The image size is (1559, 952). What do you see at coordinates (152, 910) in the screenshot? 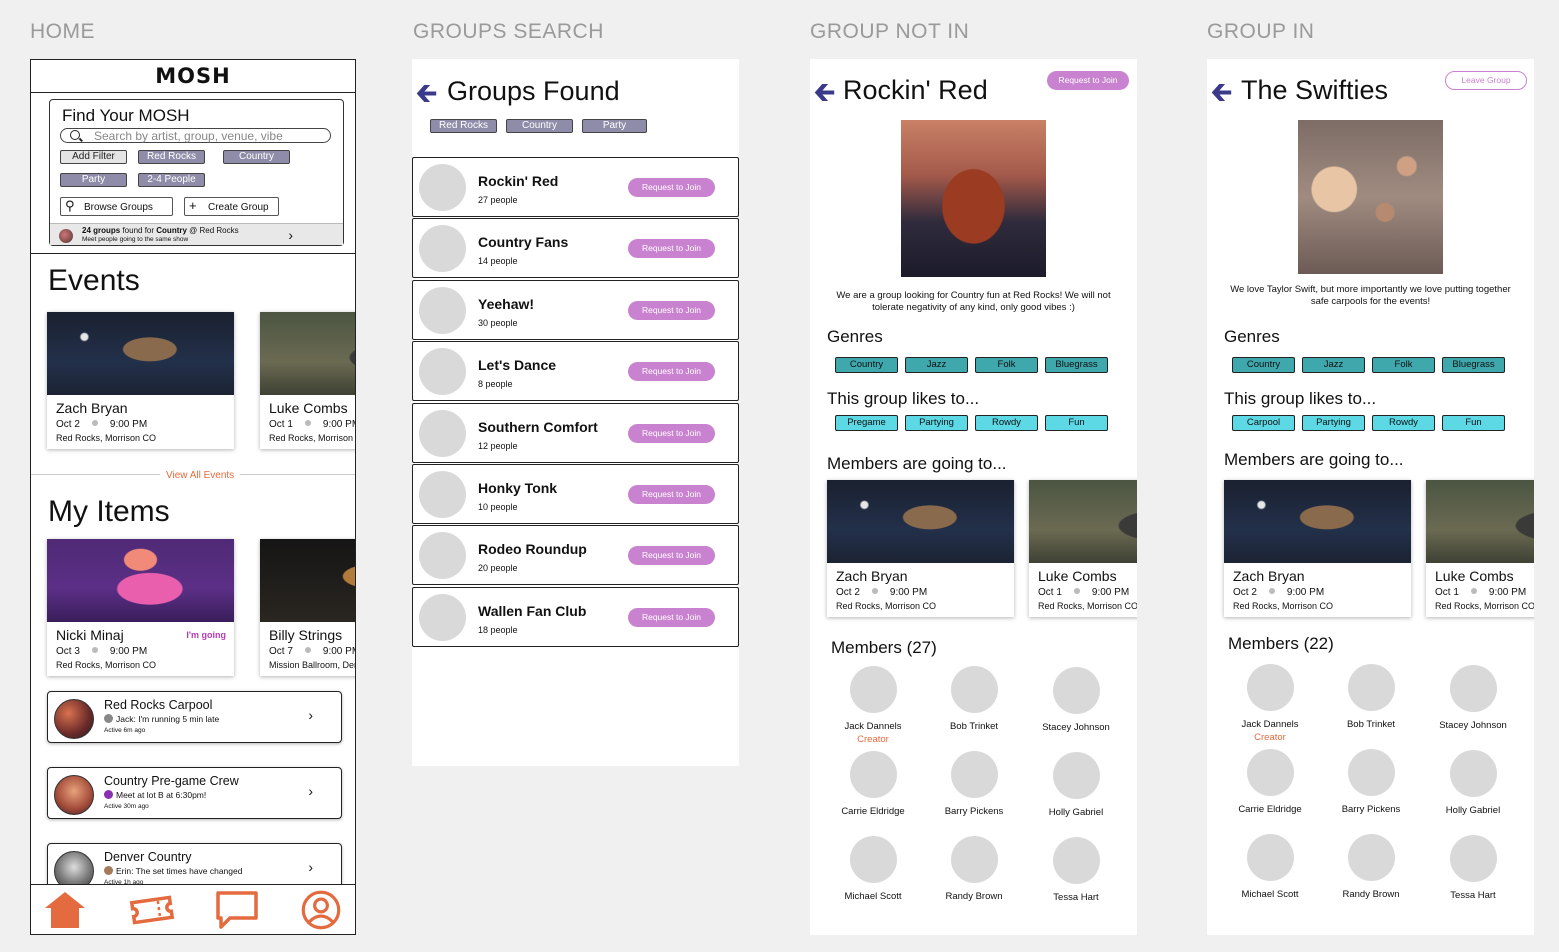
I see `ticket-icon` at bounding box center [152, 910].